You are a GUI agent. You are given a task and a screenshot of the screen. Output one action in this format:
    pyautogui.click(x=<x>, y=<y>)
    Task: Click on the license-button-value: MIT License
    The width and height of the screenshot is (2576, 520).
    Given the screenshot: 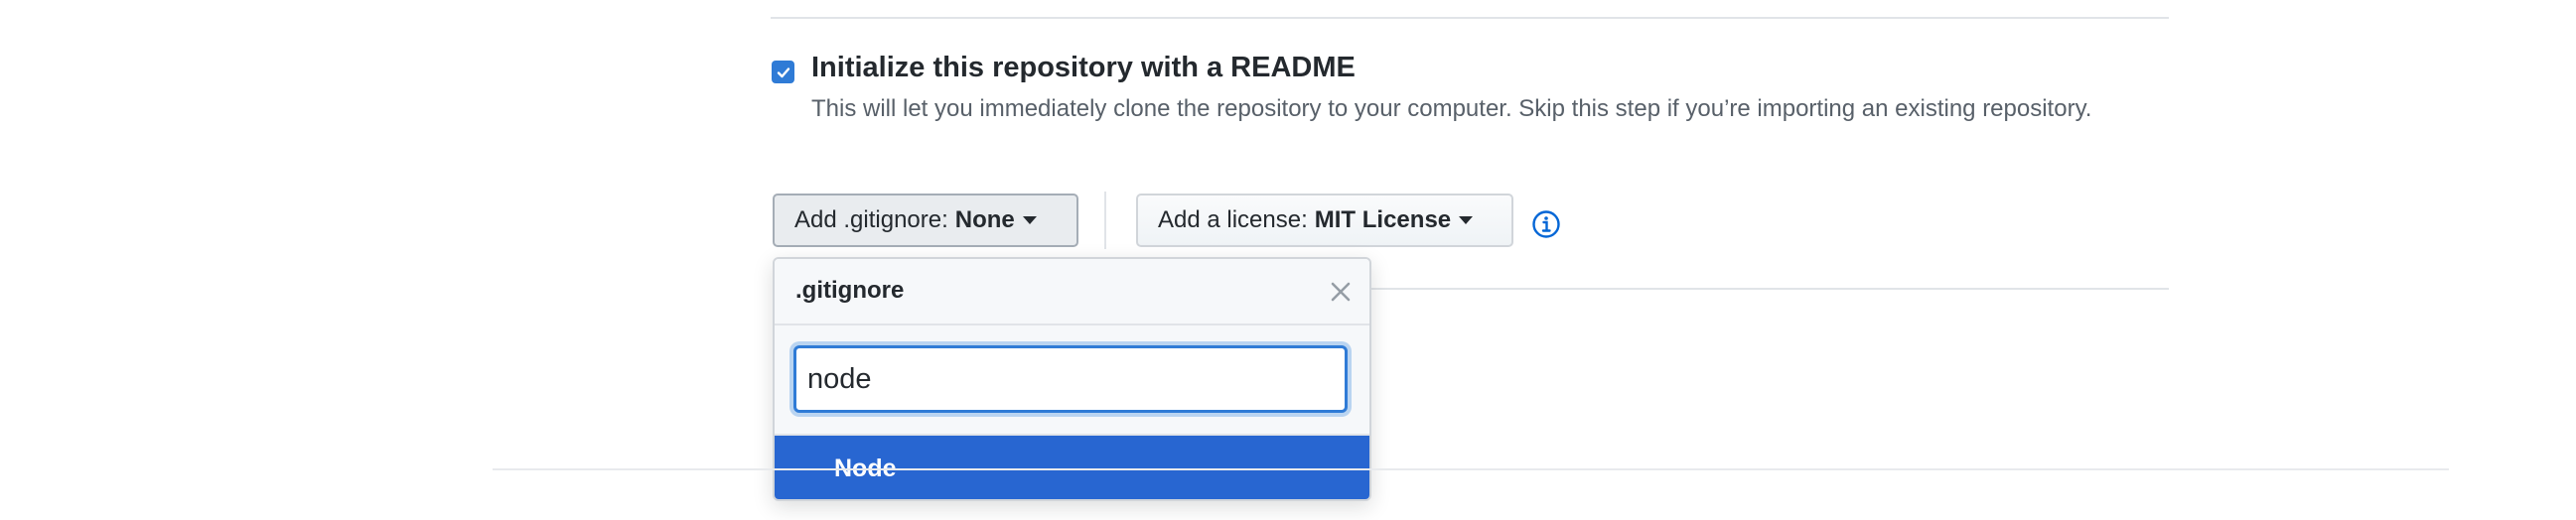 What is the action you would take?
    pyautogui.click(x=1383, y=219)
    